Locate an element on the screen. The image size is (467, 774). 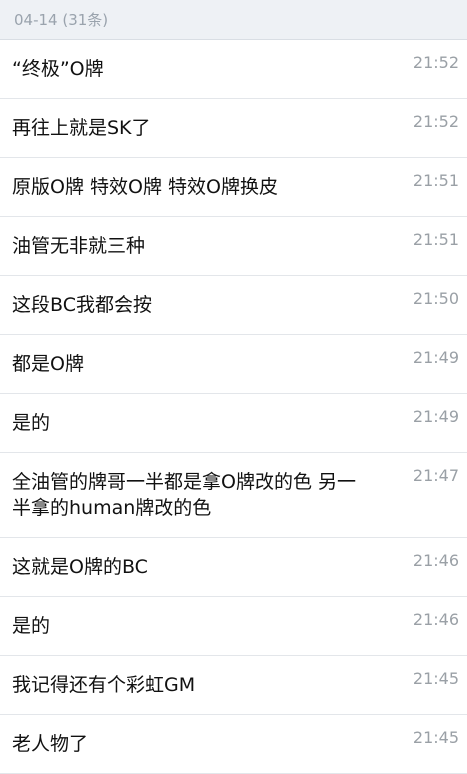
message-time: 21:47 is located at coordinates (435, 475).